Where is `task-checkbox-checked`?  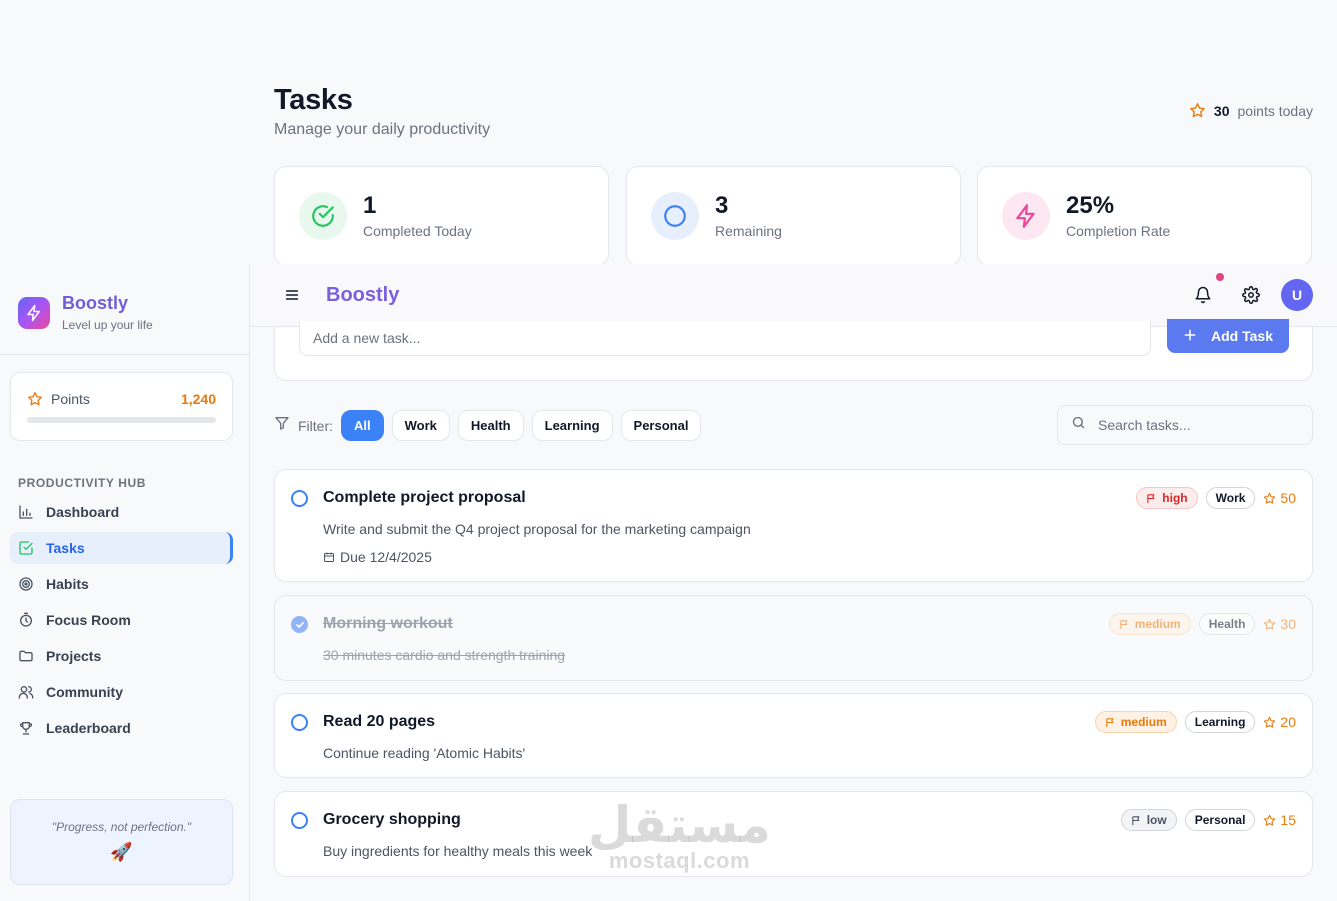
task-checkbox-checked is located at coordinates (299, 624).